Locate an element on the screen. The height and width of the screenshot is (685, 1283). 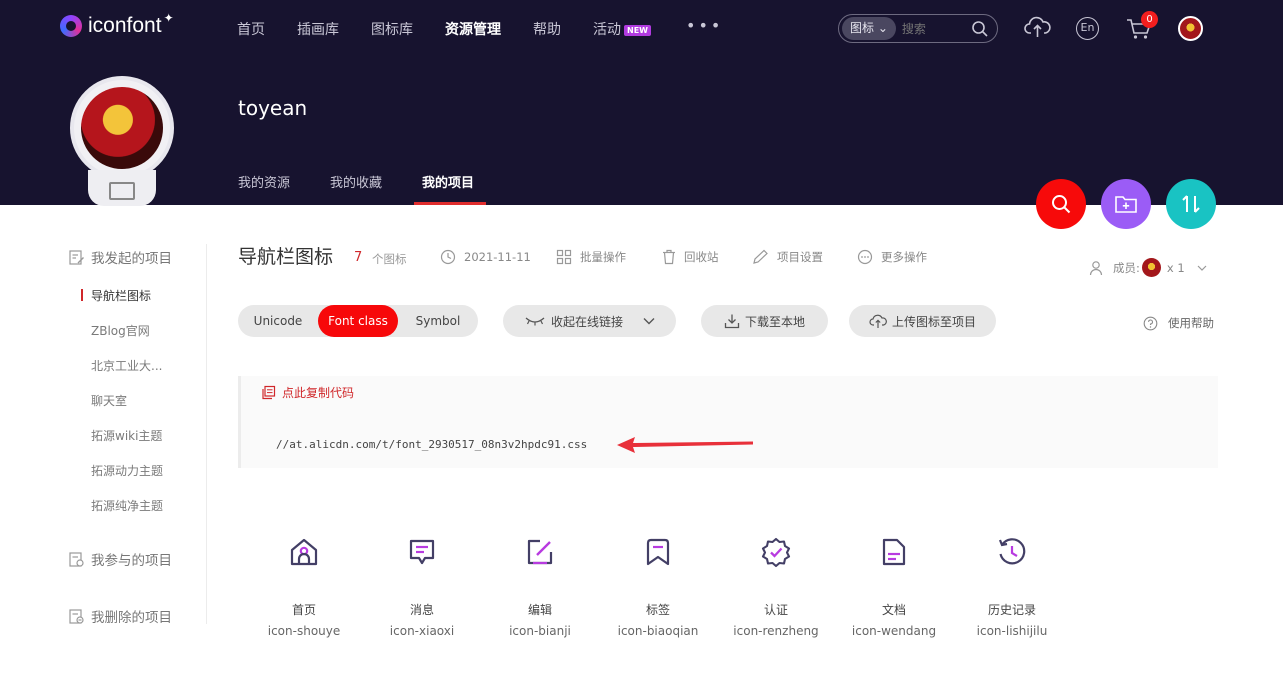
icon-card-renzheng: 认证 icon-renzheng is located at coordinates (776, 587).